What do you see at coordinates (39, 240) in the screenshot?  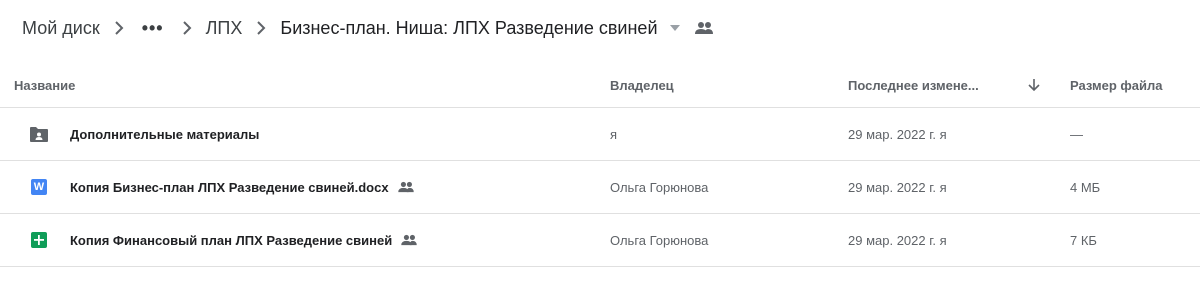 I see `google-sheets-icon` at bounding box center [39, 240].